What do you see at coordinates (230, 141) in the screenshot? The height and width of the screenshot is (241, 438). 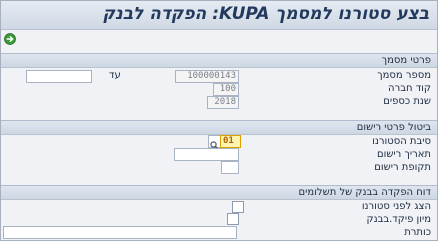 I see `reversal-reason-field: 01` at bounding box center [230, 141].